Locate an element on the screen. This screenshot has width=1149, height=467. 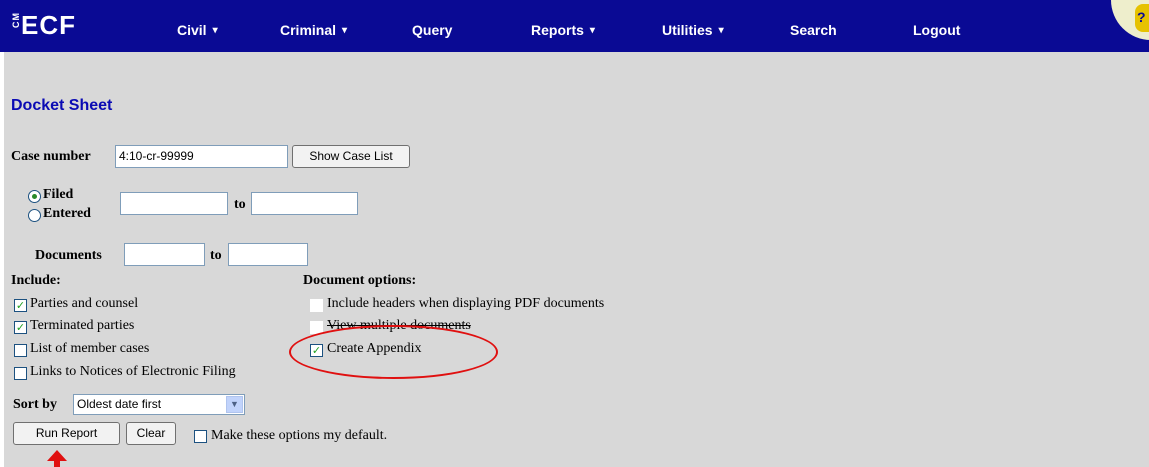
documents-to-input is located at coordinates (268, 254).